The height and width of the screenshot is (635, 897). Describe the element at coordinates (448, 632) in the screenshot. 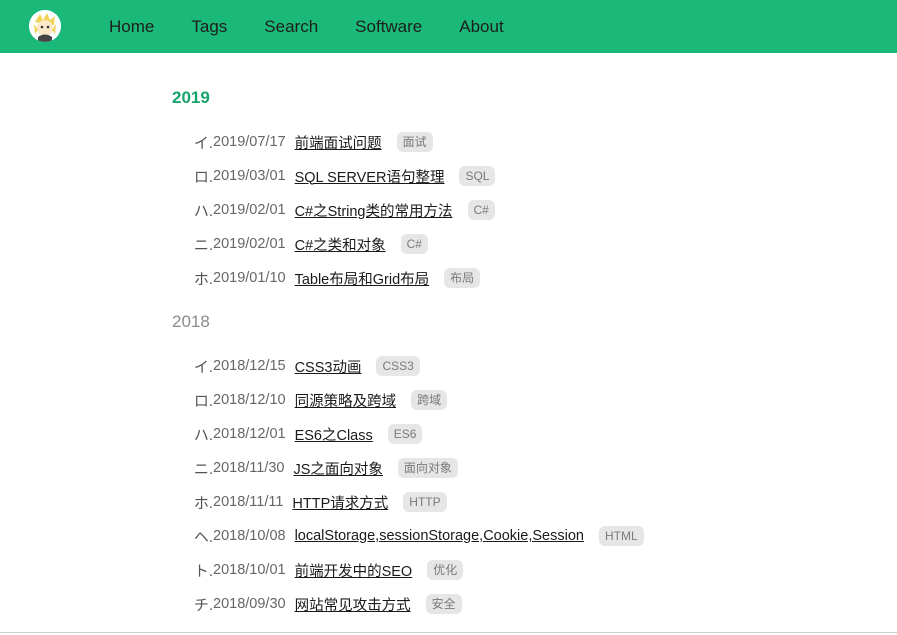

I see `page-divider` at that location.